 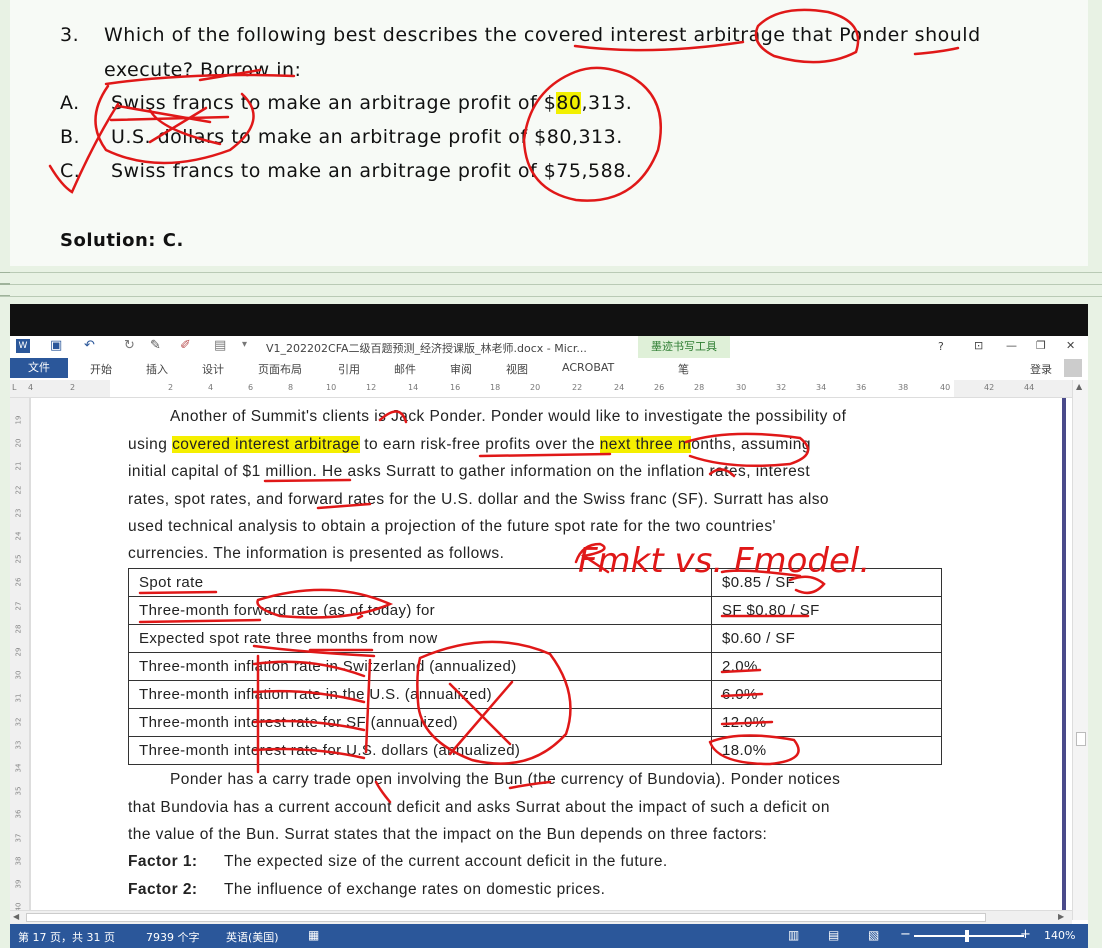 What do you see at coordinates (70, 103) in the screenshot?
I see `option-a-letter: A.` at bounding box center [70, 103].